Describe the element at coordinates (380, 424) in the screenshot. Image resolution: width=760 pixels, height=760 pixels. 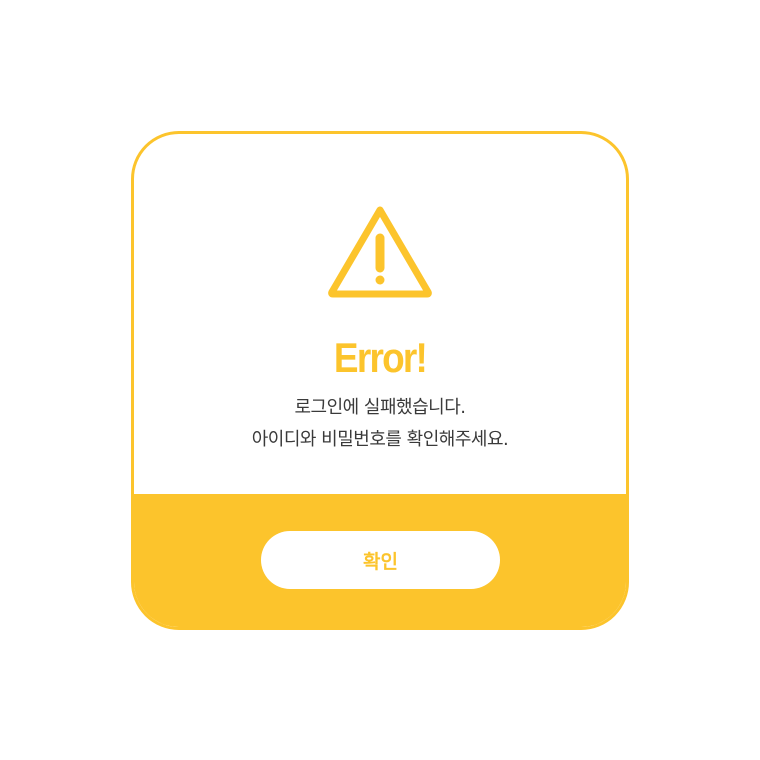
I see `dialog-message: 로그인에 실패했습니다. 아이디와 비밀번호를 확인해주세요.` at that location.